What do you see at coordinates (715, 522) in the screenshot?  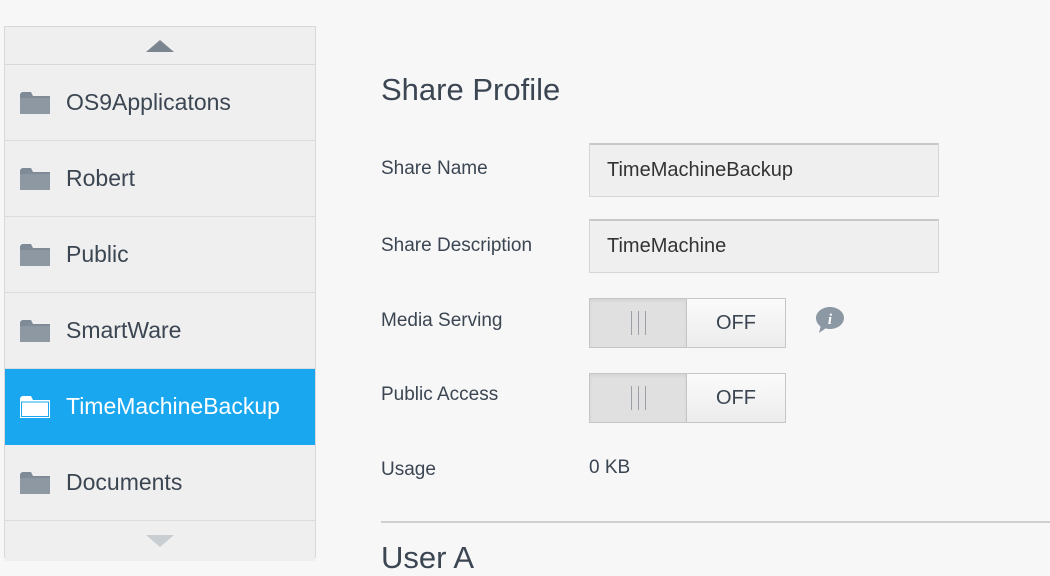 I see `section-divider` at bounding box center [715, 522].